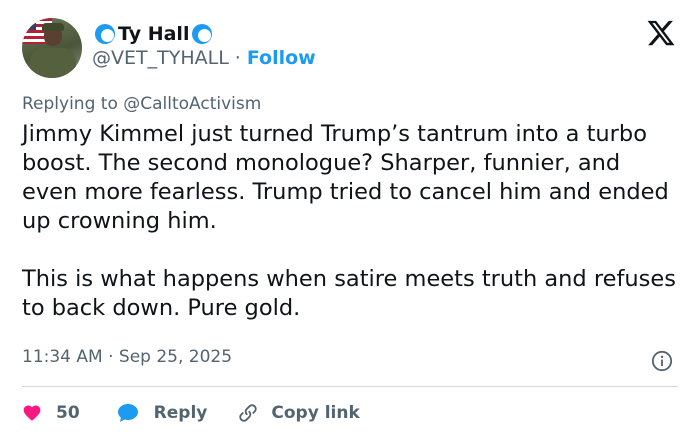 This screenshot has height=440, width=700. What do you see at coordinates (180, 413) in the screenshot?
I see `reply-label: Reply` at bounding box center [180, 413].